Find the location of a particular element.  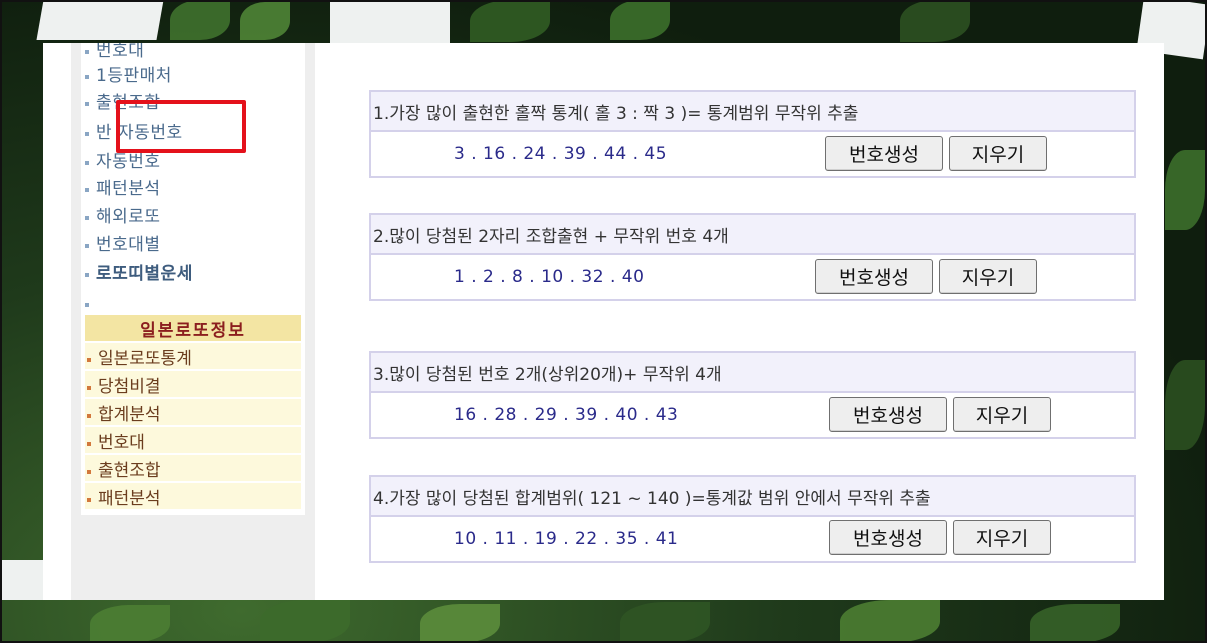

japan-item-number-range: 번호대 is located at coordinates (193, 440).